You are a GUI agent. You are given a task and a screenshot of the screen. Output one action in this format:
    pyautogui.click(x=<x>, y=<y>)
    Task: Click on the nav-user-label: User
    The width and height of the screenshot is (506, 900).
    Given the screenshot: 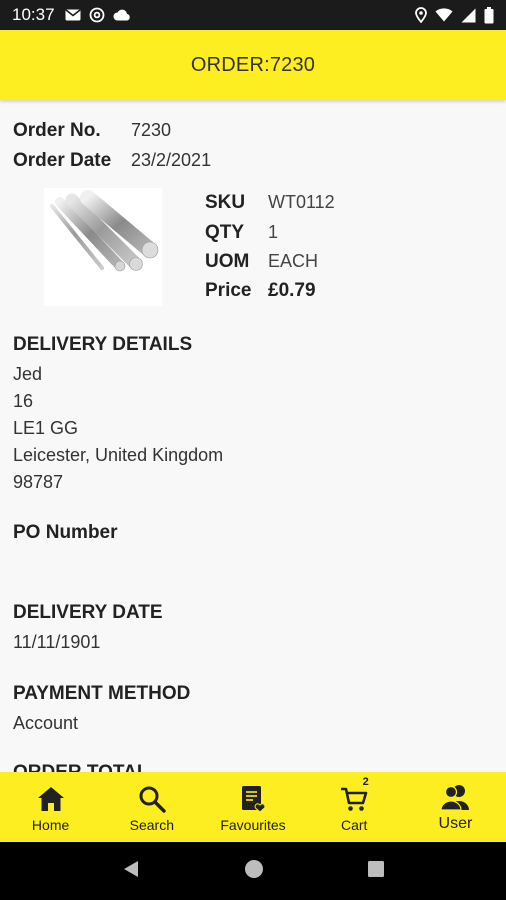 What is the action you would take?
    pyautogui.click(x=455, y=823)
    